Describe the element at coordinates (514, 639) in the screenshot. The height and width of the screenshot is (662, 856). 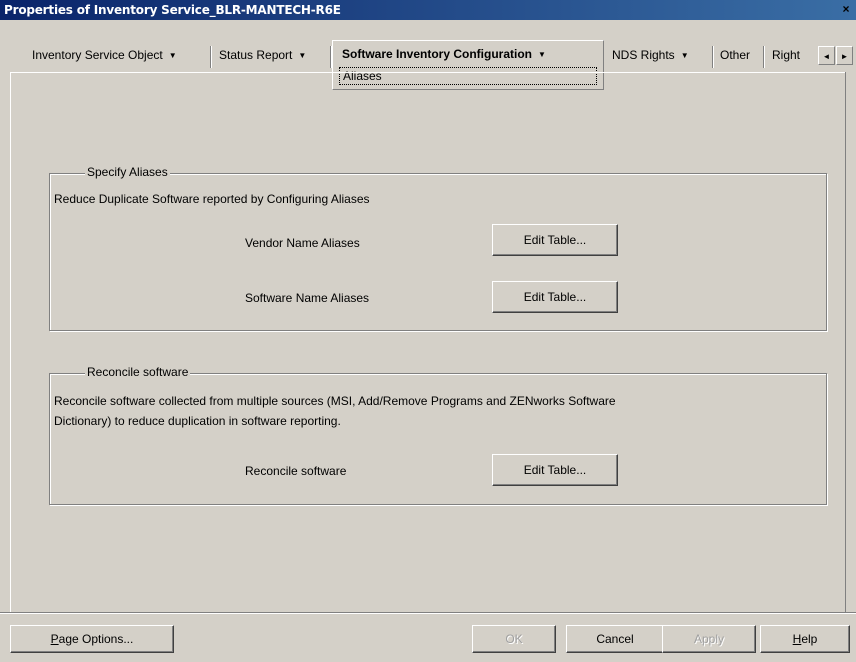
I see `ok-button: OK` at that location.